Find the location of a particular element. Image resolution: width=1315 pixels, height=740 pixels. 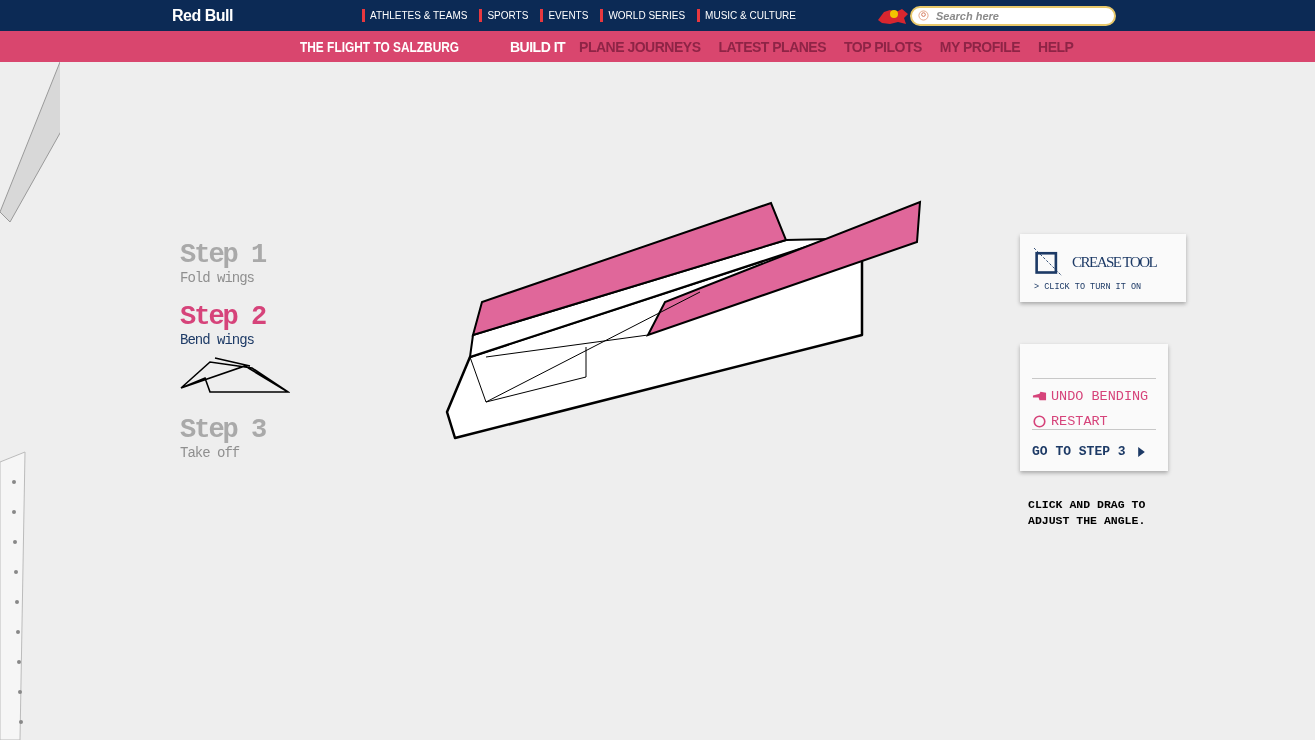

play-icon is located at coordinates (1141, 451).